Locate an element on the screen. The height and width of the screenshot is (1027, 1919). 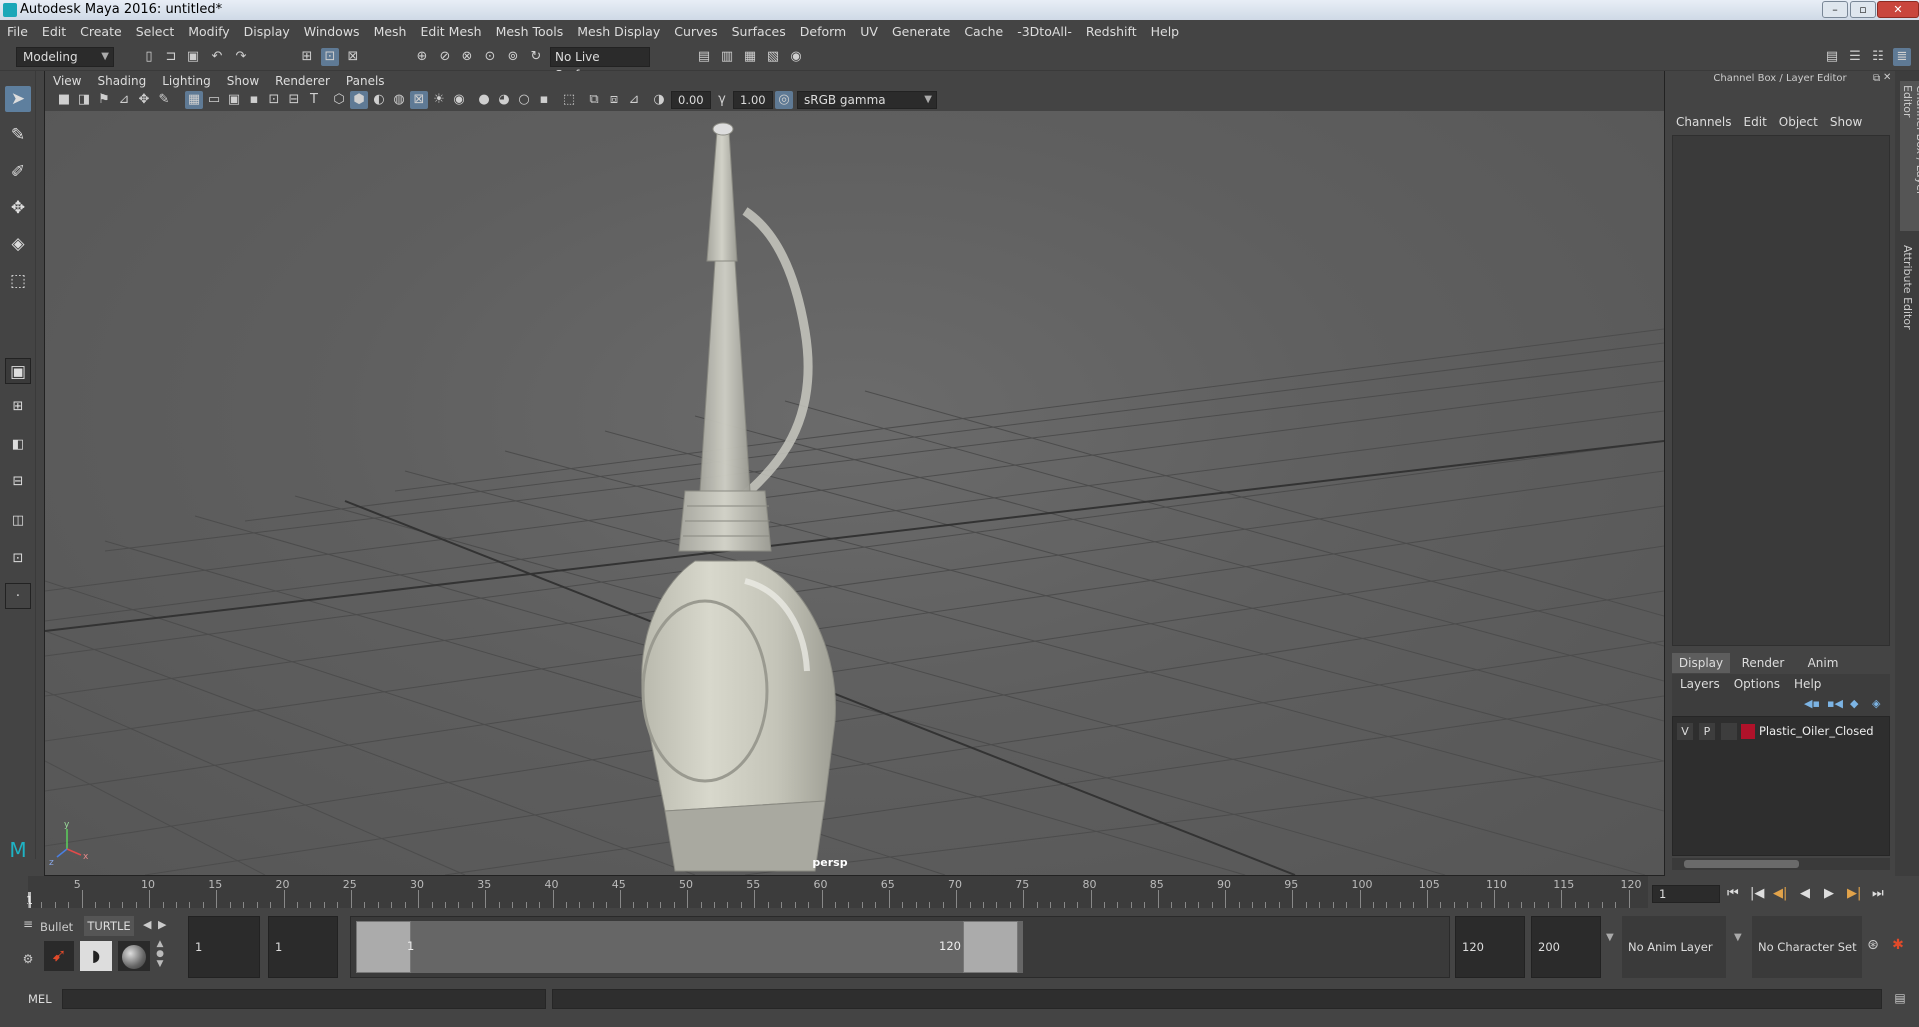
use-all-lights-icon: ◉ is located at coordinates (459, 100).